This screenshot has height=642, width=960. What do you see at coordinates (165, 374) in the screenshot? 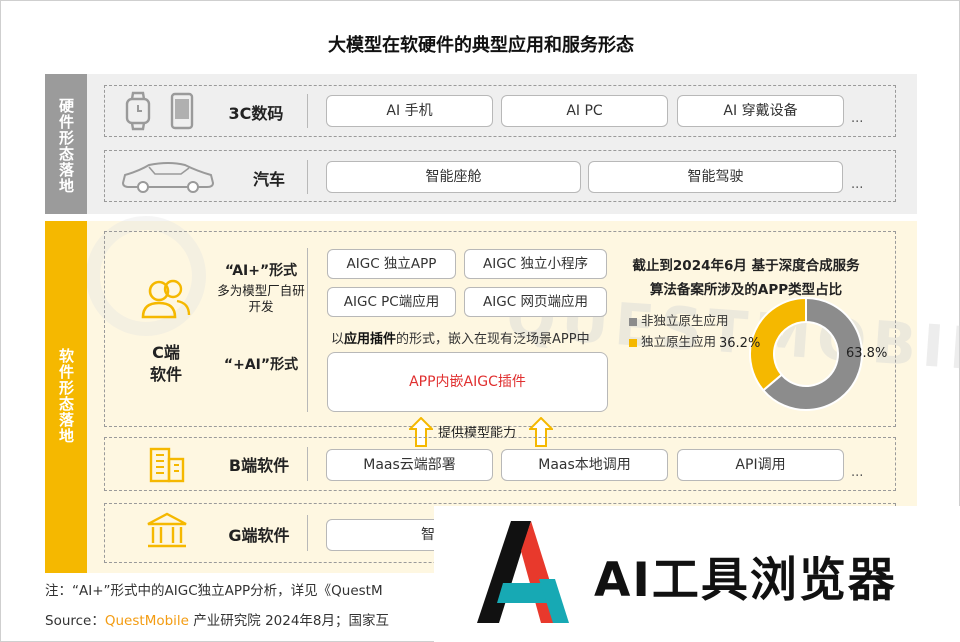
I see `c-end-label-2: 软件` at bounding box center [165, 374].